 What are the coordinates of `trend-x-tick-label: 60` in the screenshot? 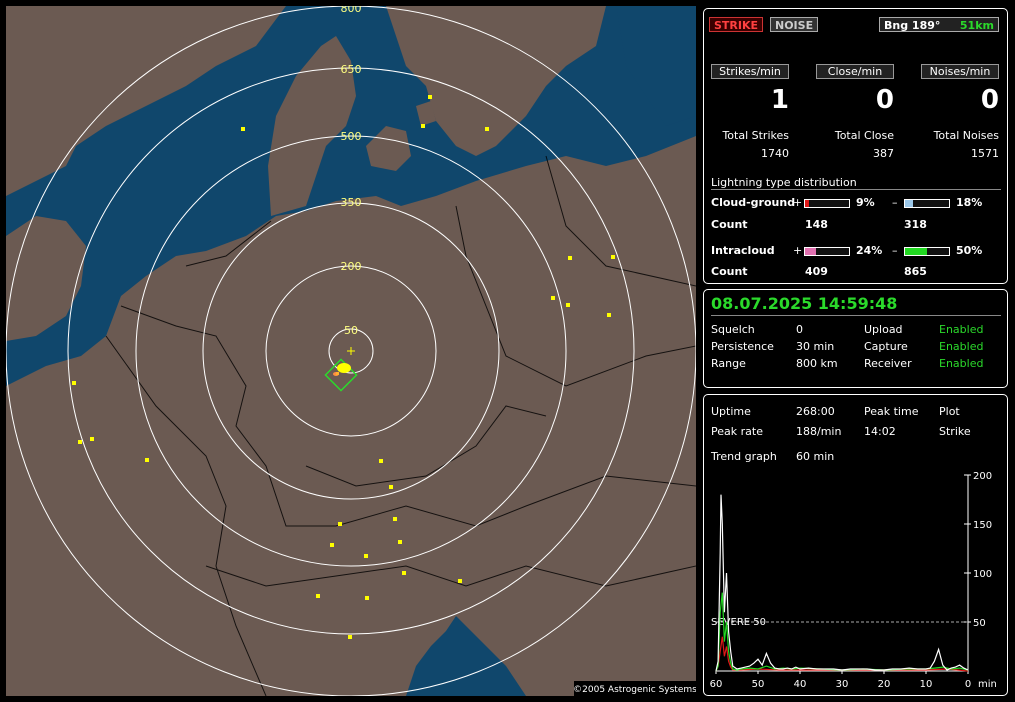 It's located at (716, 684).